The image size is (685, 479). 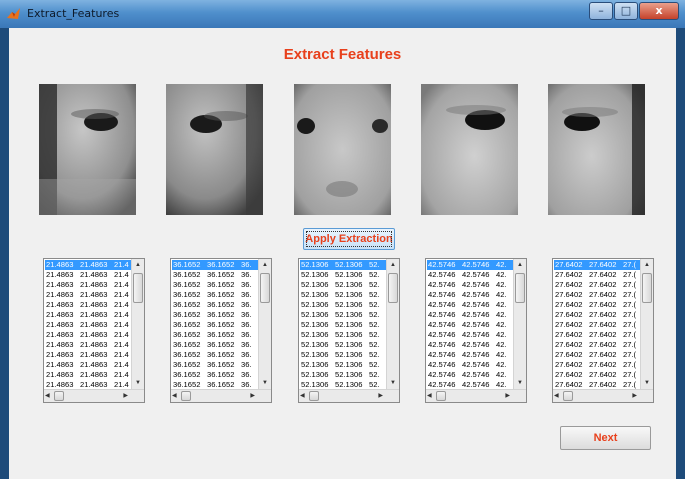 What do you see at coordinates (601, 11) in the screenshot?
I see `minimize-button: –` at bounding box center [601, 11].